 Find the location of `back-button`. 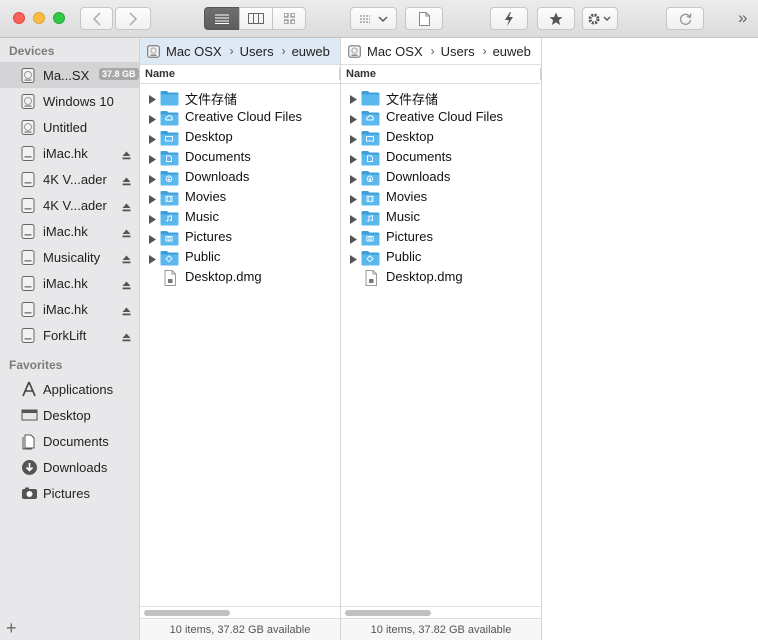

back-button is located at coordinates (96, 18).